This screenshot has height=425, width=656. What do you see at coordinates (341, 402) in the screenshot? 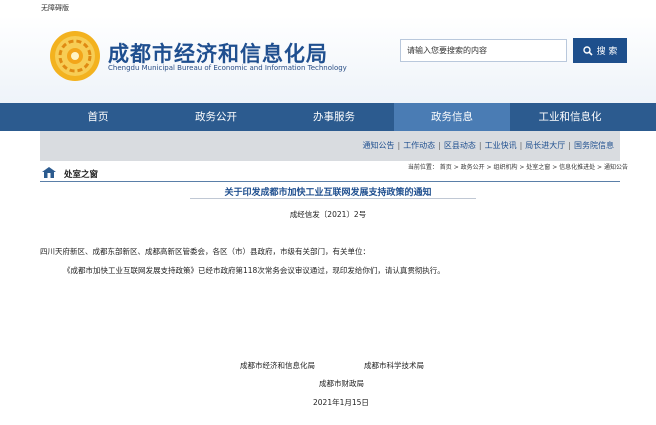
I see `issue-date: 2021年1月15日` at bounding box center [341, 402].